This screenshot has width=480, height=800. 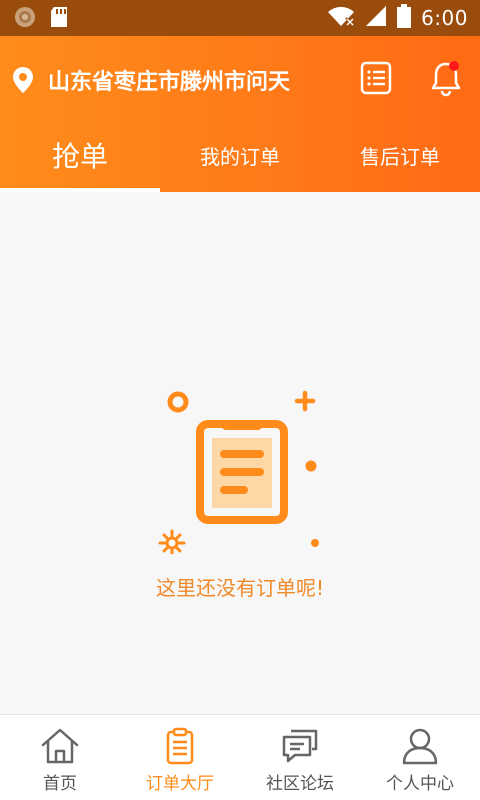 I want to click on empty-state-illustration, so click(x=240, y=470).